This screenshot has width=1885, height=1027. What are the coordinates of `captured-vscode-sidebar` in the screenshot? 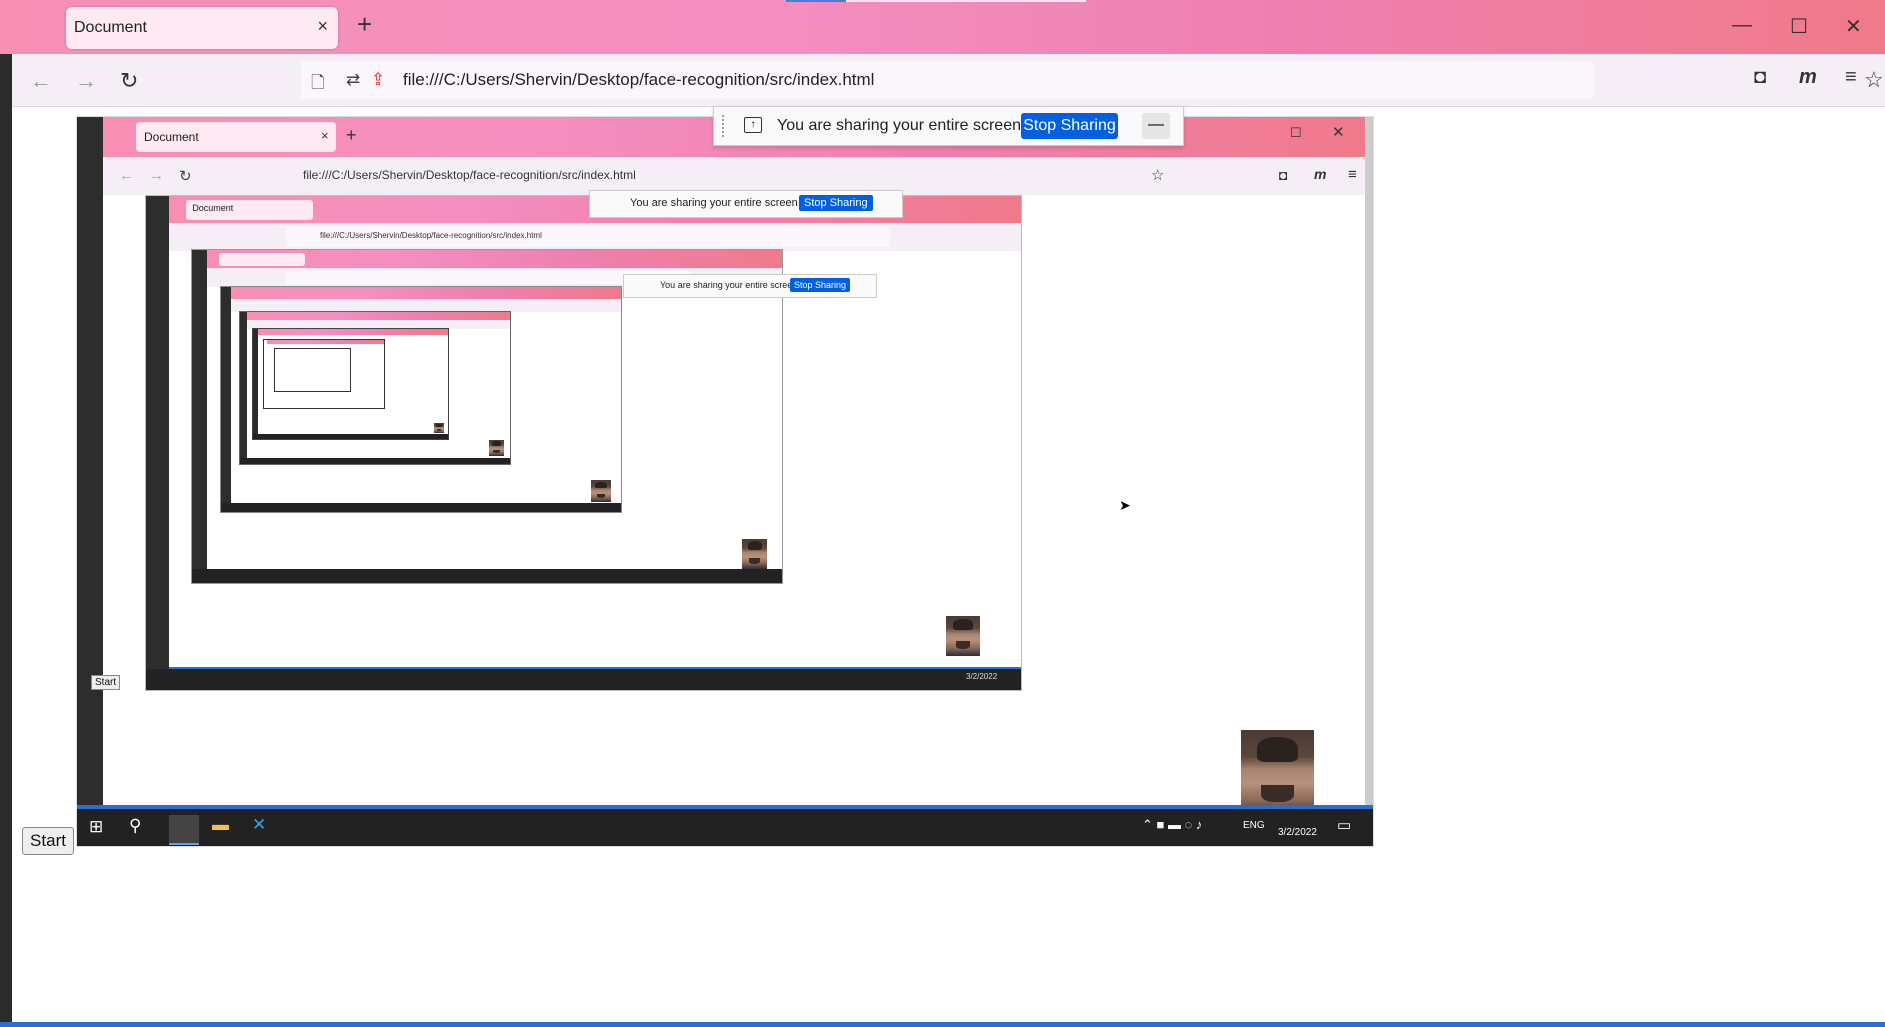 It's located at (90, 481).